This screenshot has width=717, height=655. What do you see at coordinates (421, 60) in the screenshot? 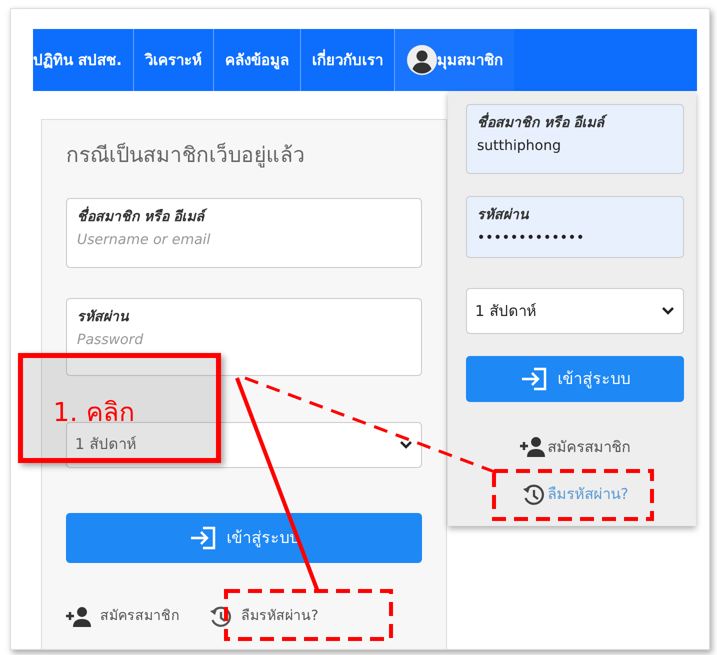
I see `avatar-icon` at bounding box center [421, 60].